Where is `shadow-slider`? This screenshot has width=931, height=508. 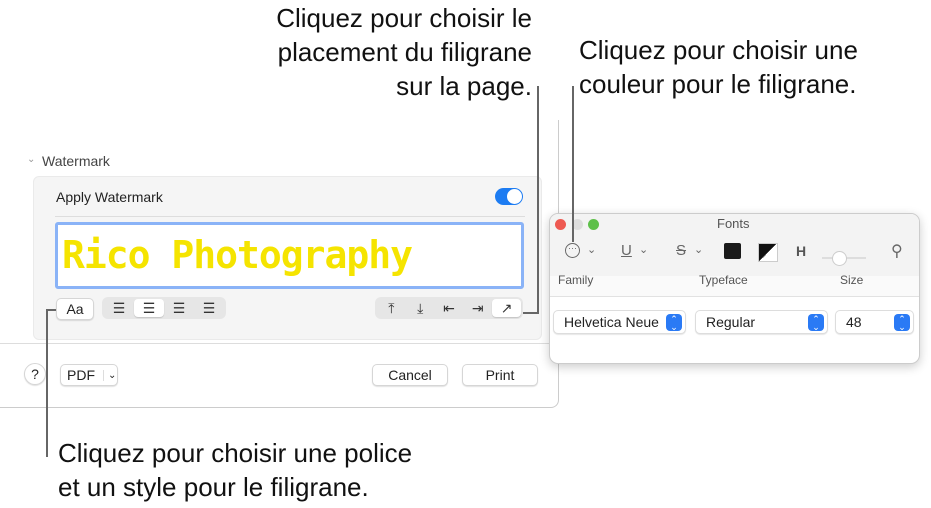 shadow-slider is located at coordinates (844, 258).